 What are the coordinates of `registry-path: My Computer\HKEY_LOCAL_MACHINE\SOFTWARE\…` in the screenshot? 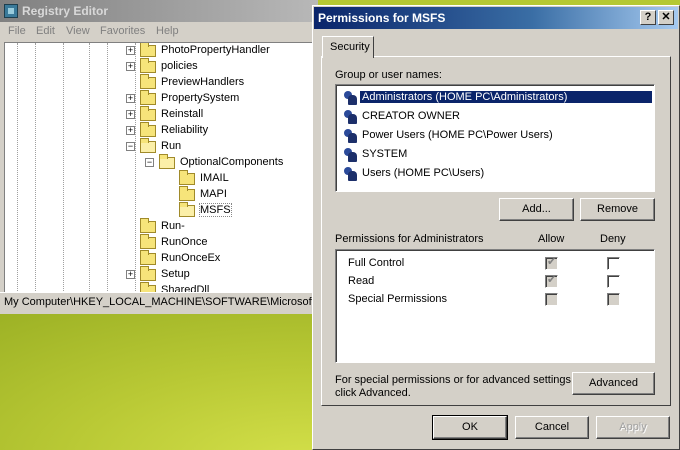 It's located at (167, 302).